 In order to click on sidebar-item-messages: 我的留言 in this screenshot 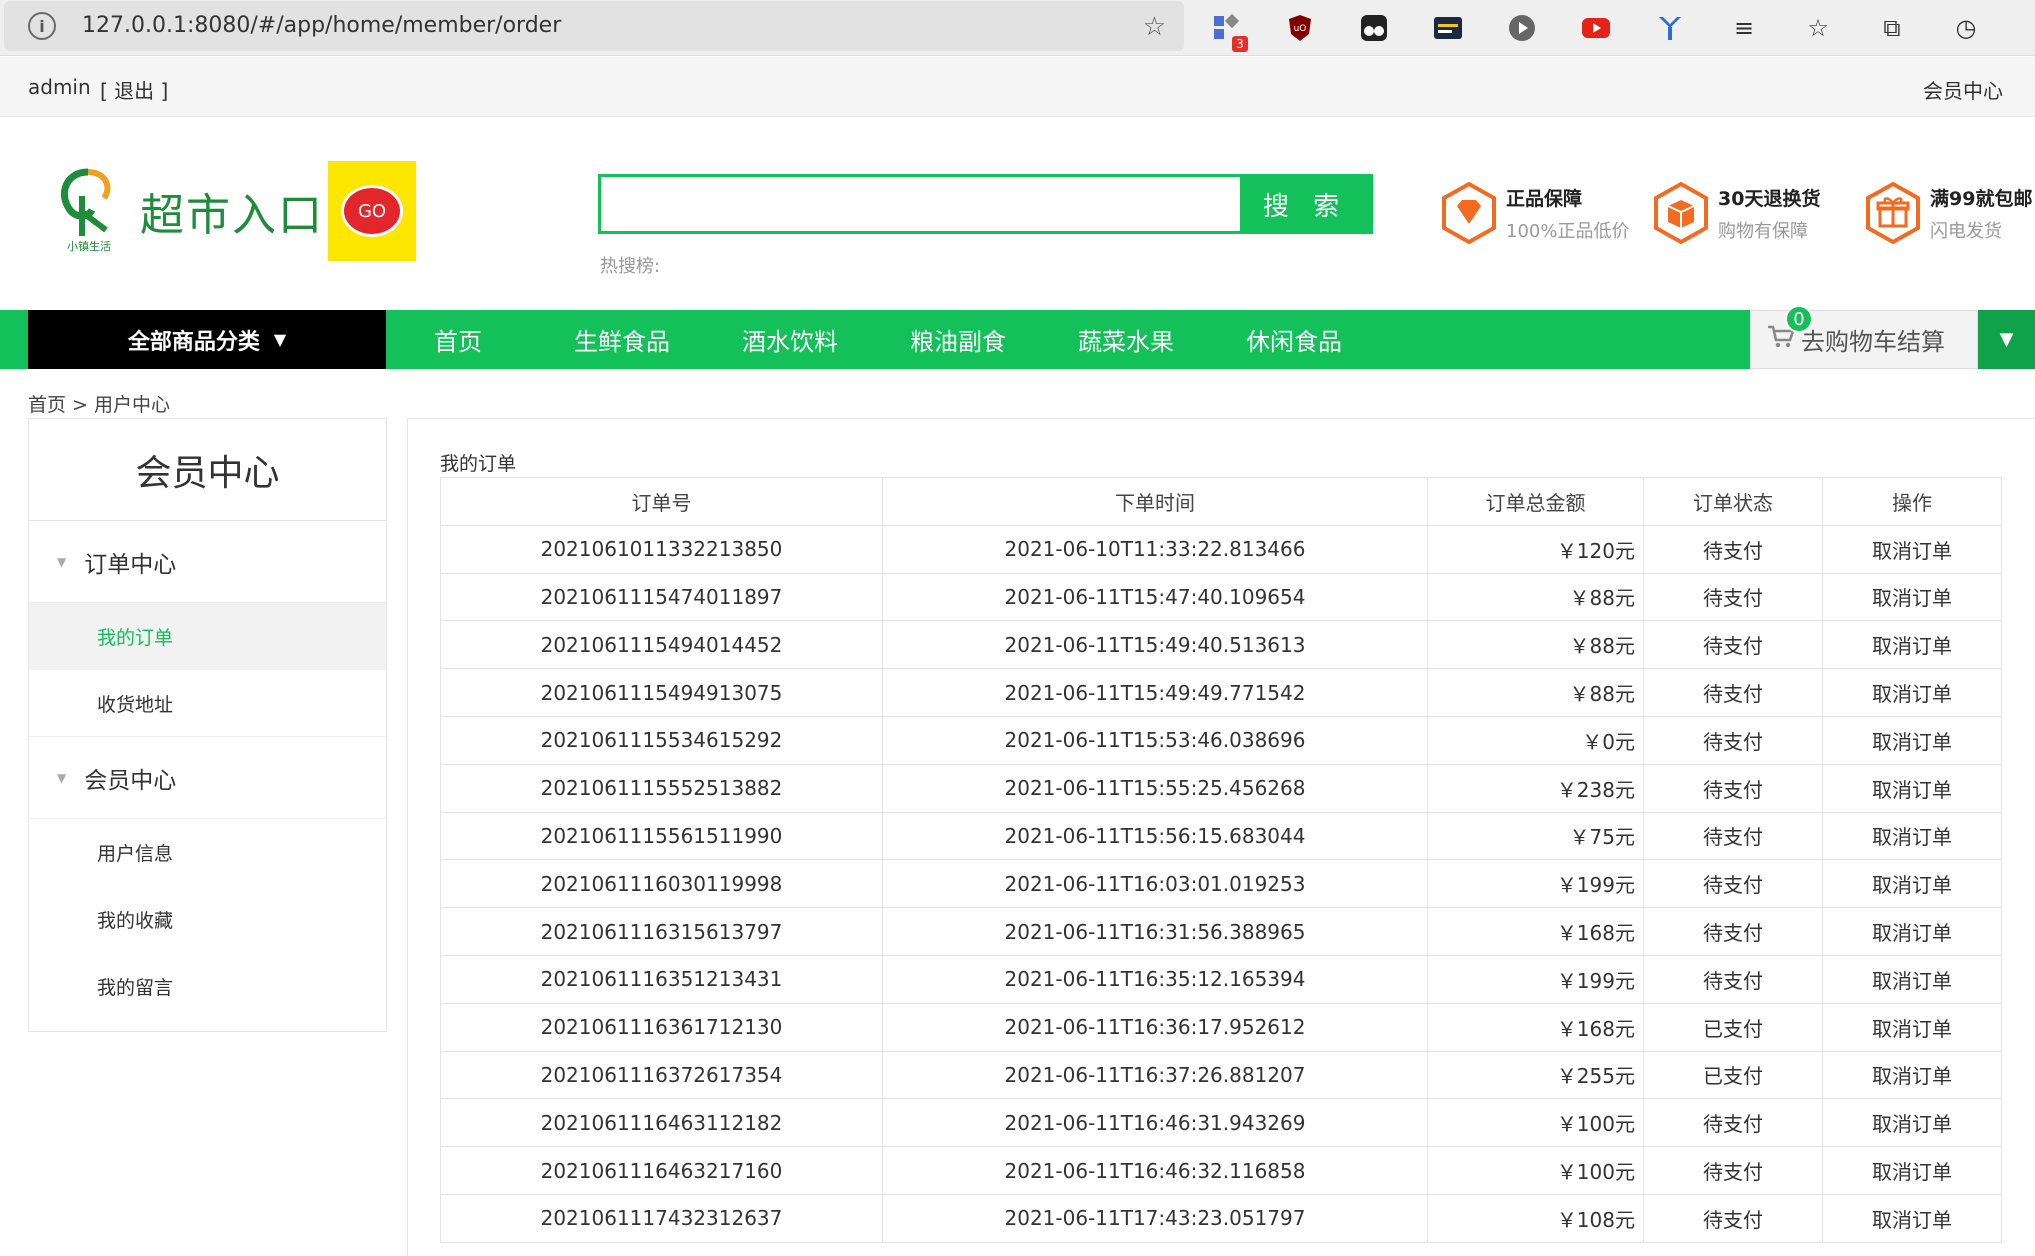, I will do `click(207, 986)`.